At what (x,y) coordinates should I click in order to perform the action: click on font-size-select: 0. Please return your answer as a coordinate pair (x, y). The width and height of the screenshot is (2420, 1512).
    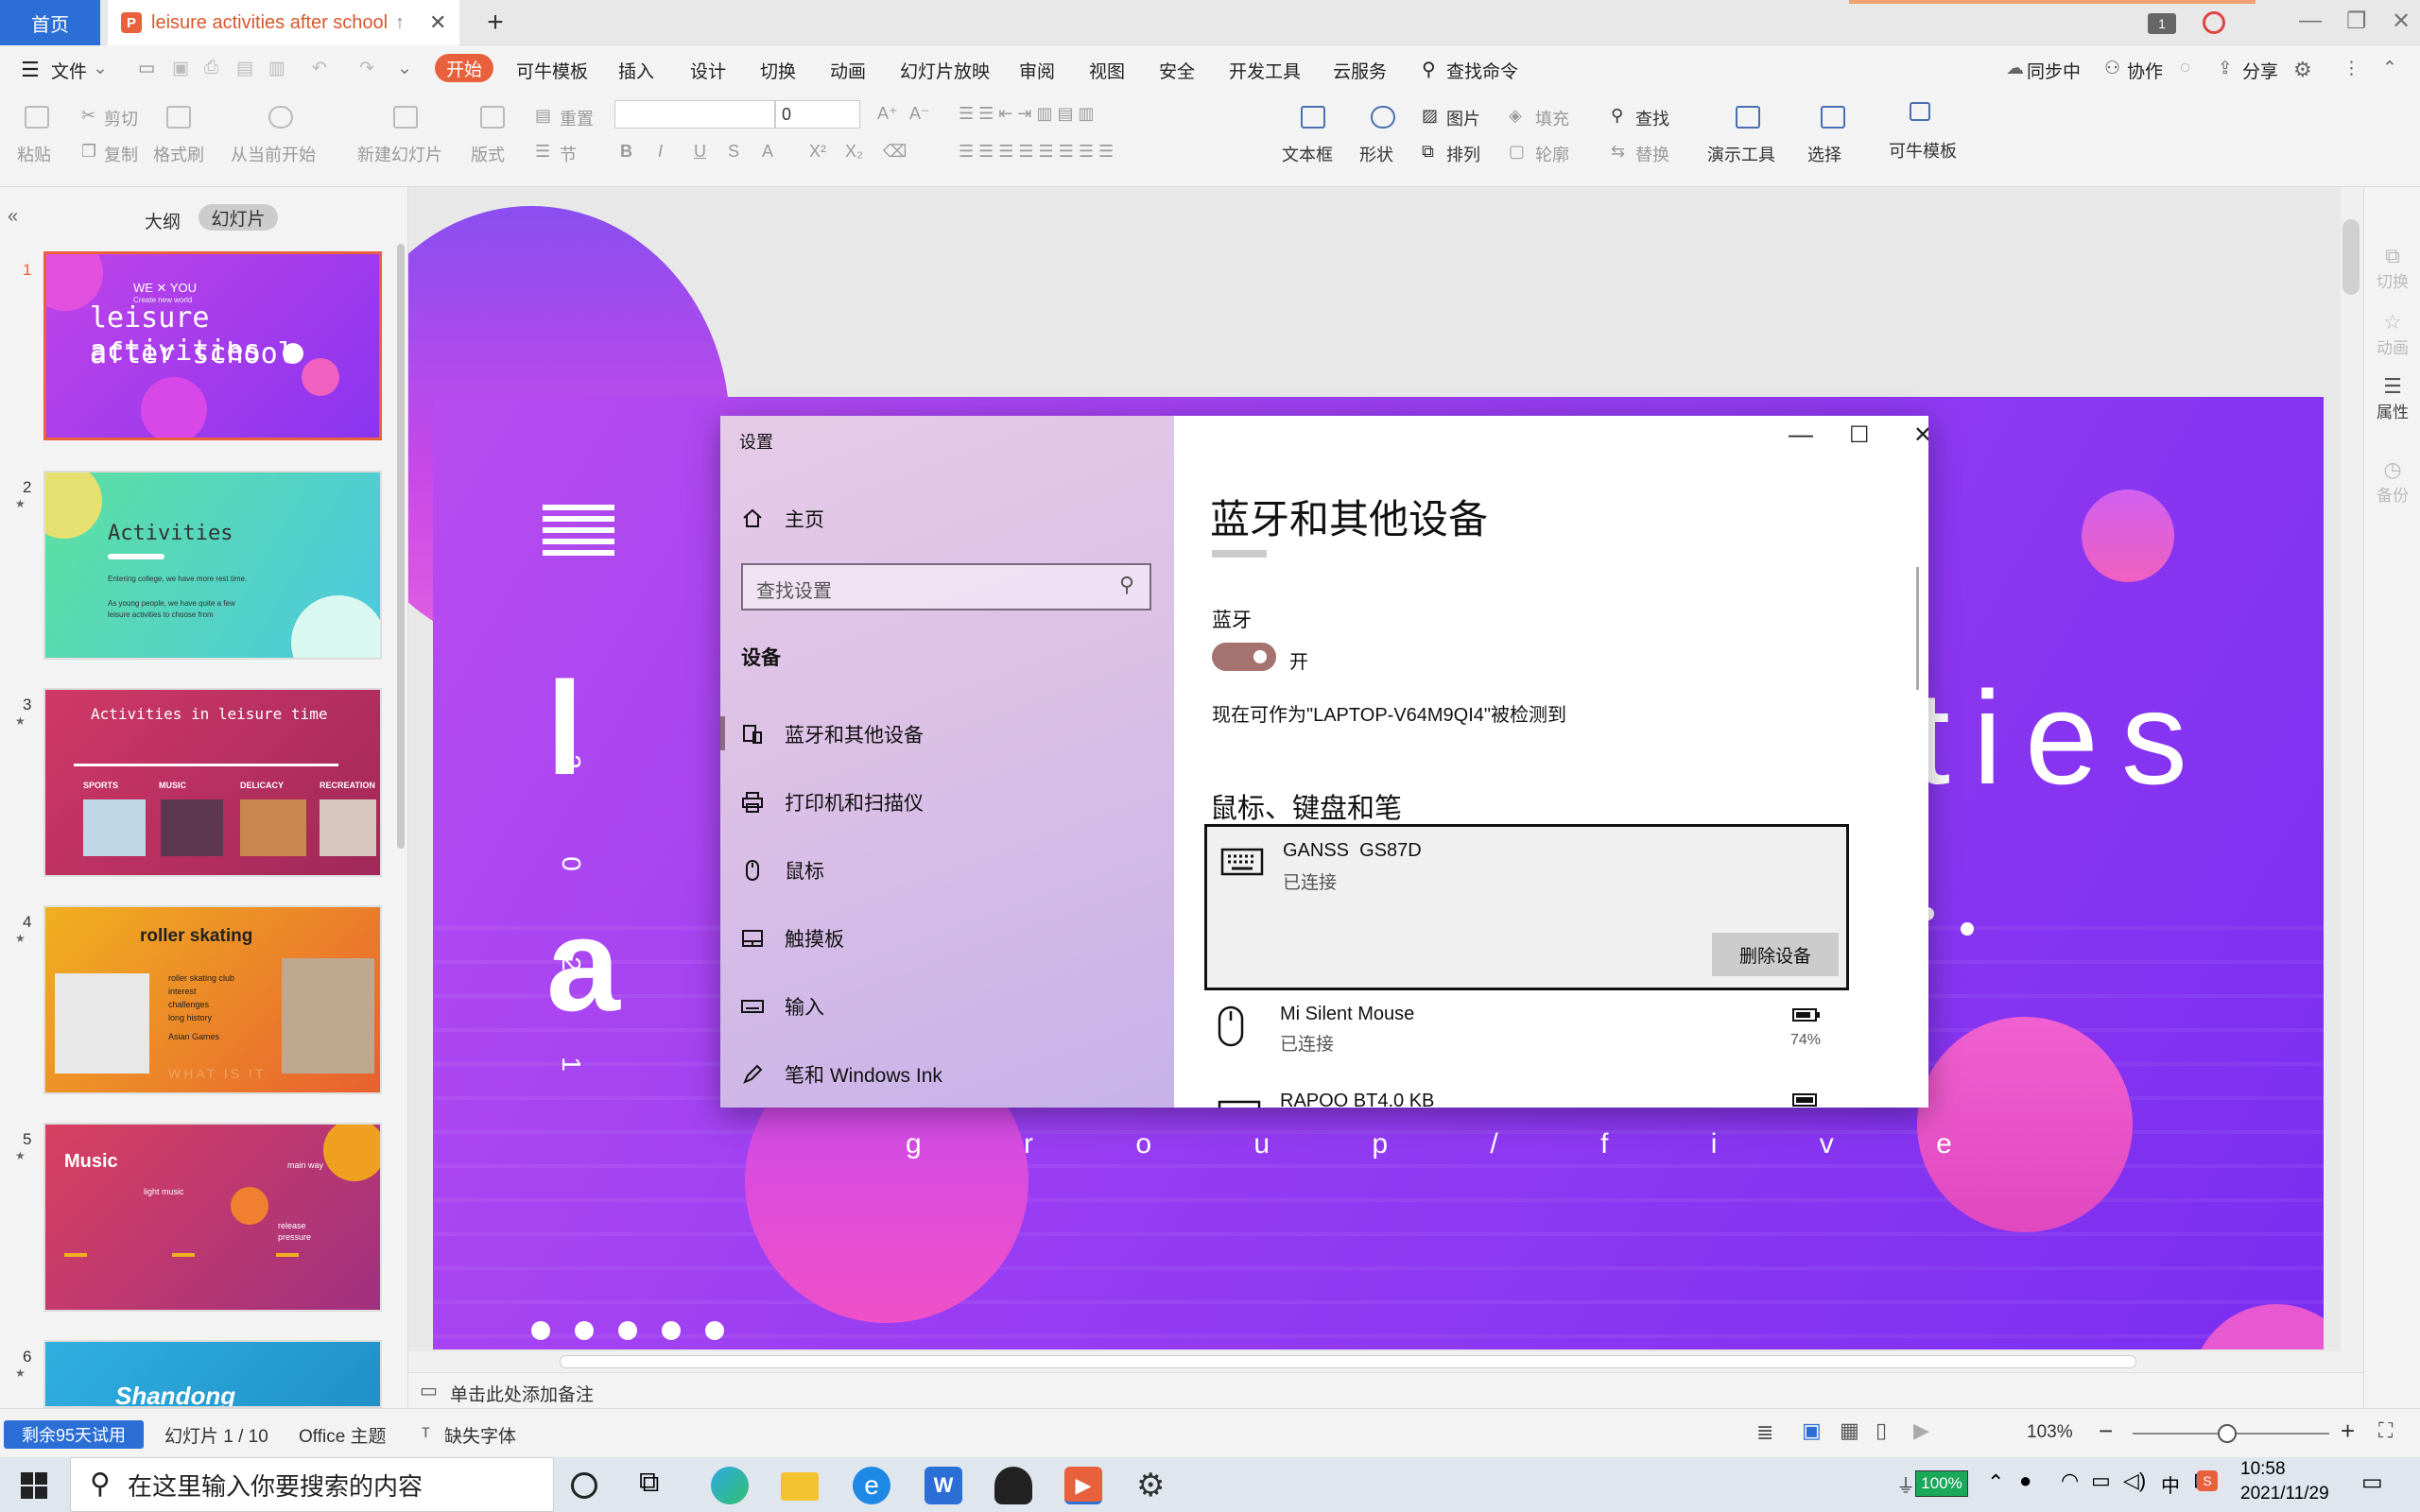
    Looking at the image, I should click on (817, 114).